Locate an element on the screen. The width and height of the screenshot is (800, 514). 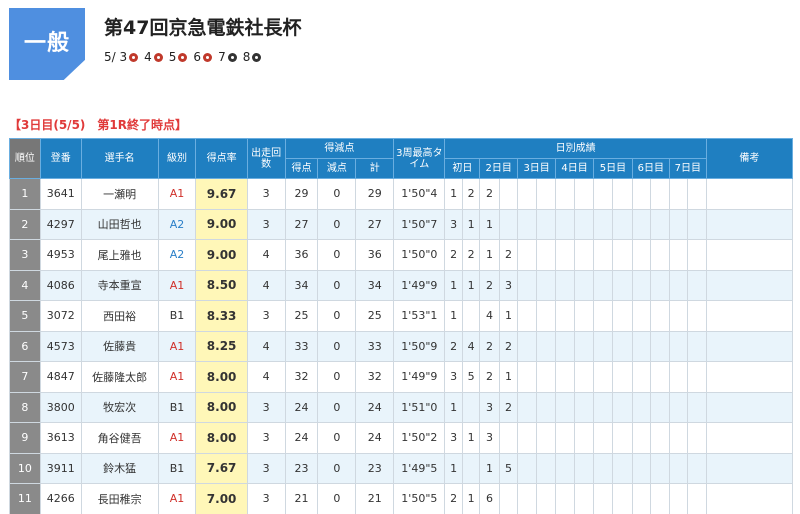
racer-name-cell: 鈴木猛 is located at coordinates (119, 468).